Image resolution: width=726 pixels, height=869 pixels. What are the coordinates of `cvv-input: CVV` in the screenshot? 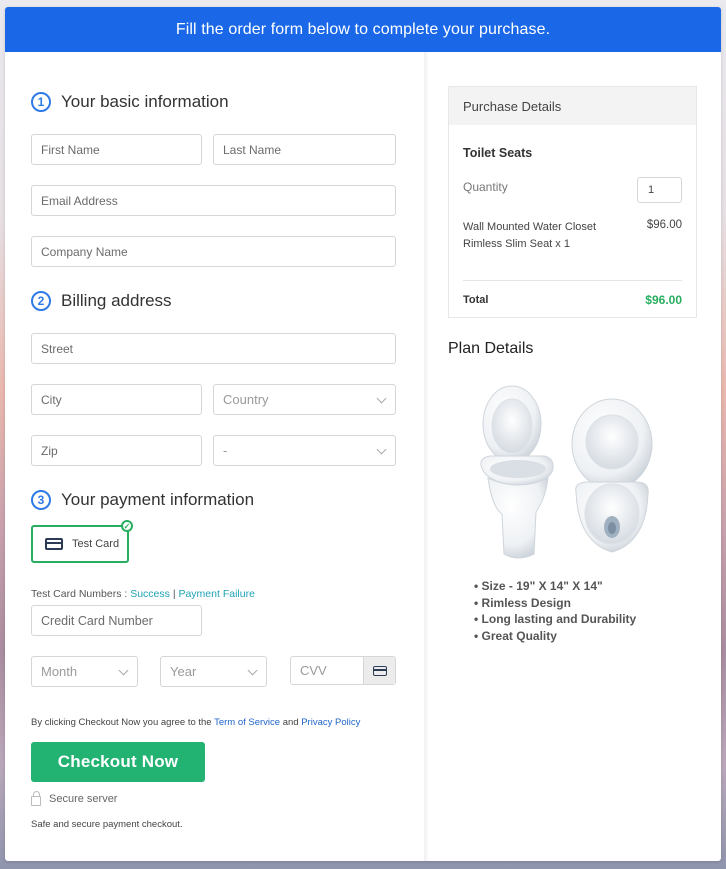 It's located at (343, 670).